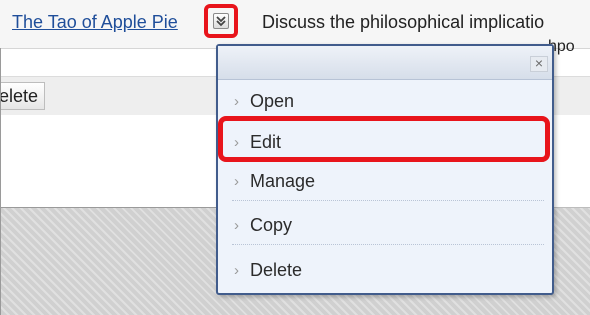 The height and width of the screenshot is (315, 590). I want to click on menu-item-copy: › Copy, so click(387, 225).